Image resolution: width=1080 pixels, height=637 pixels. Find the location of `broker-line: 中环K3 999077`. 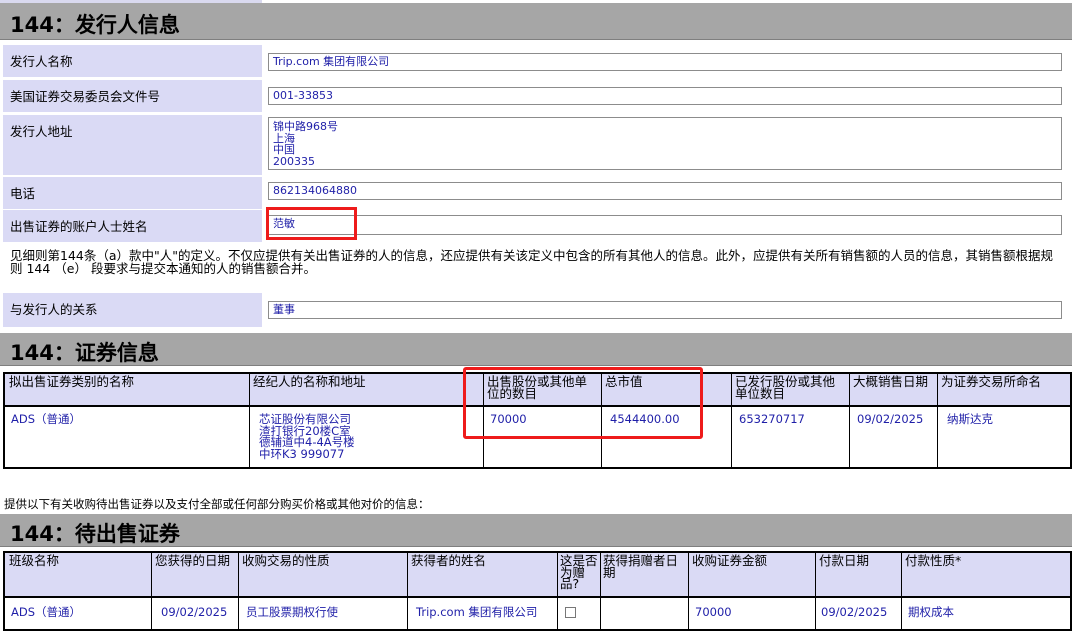

broker-line: 中环K3 999077 is located at coordinates (302, 453).